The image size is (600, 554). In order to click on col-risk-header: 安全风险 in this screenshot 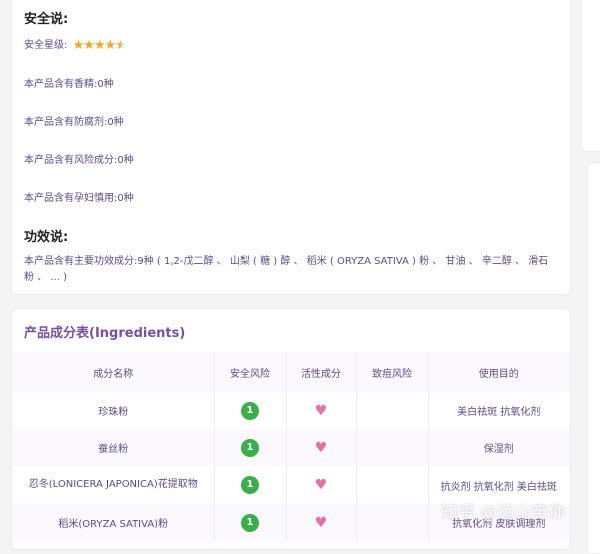, I will do `click(250, 372)`.